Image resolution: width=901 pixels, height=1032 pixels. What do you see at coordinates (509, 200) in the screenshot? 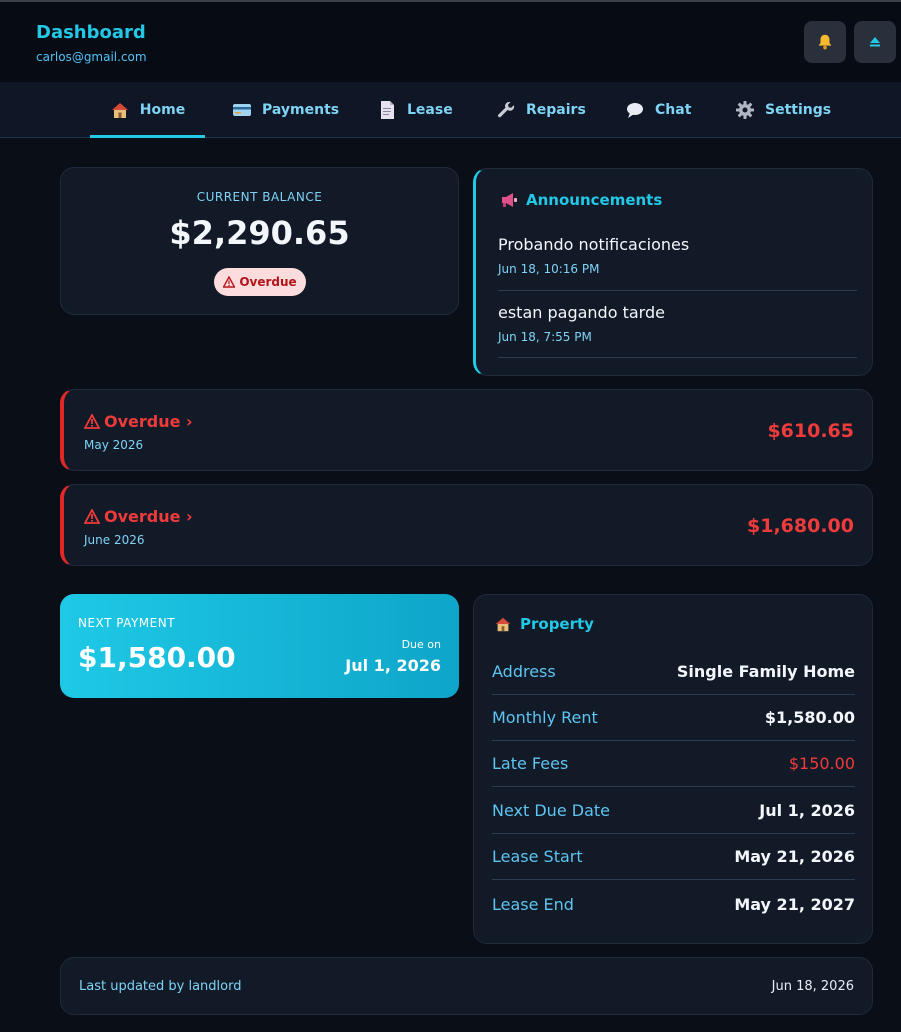
I see `megaphone-icon` at bounding box center [509, 200].